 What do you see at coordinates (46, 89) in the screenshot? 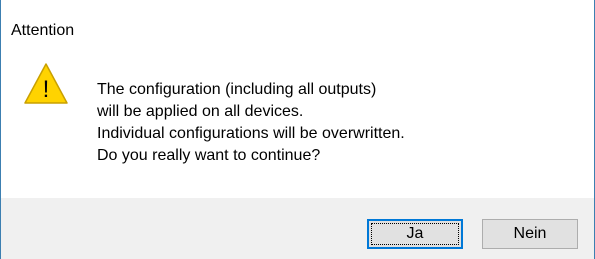
I see `warning-glyph: !` at bounding box center [46, 89].